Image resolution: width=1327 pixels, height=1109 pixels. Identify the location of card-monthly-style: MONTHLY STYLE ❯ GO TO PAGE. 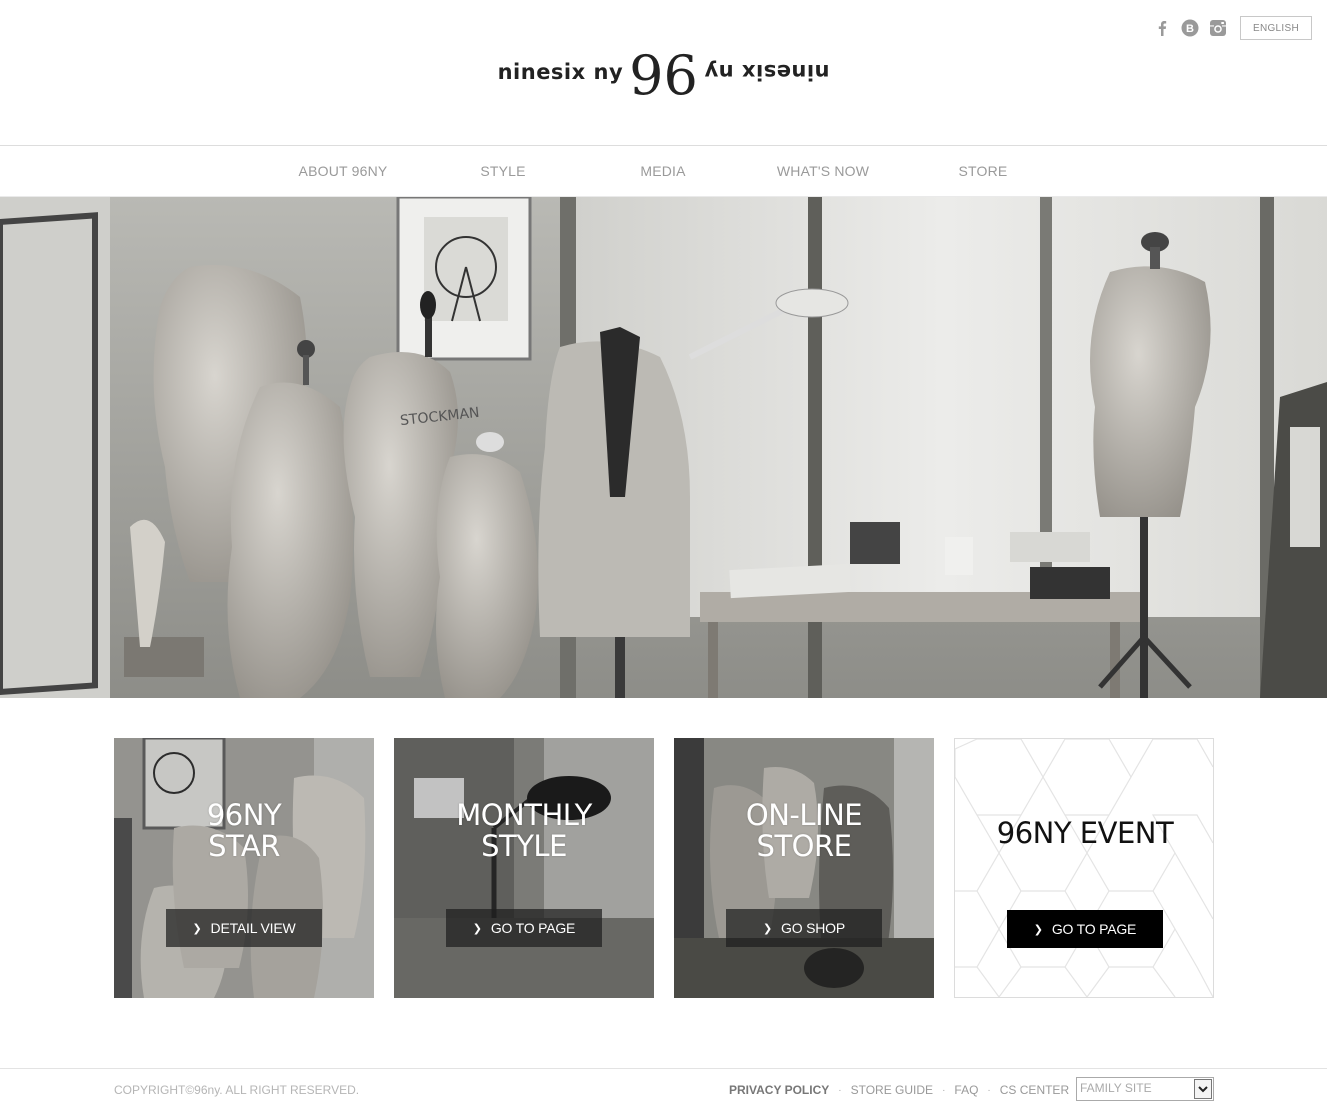
(524, 868).